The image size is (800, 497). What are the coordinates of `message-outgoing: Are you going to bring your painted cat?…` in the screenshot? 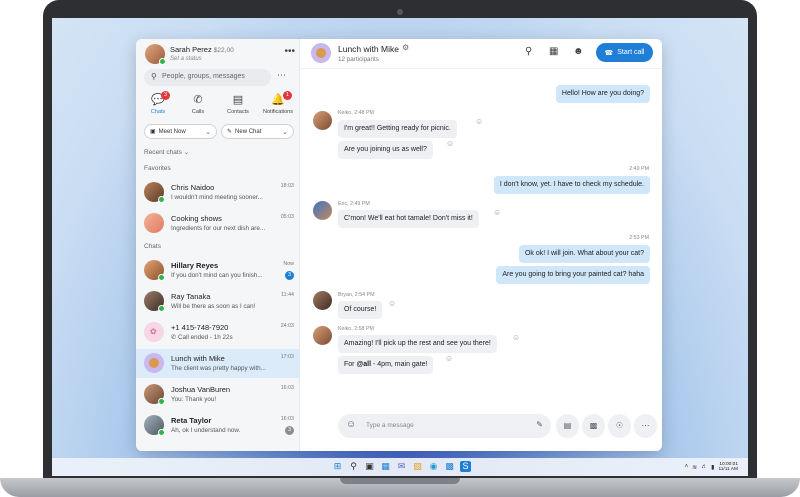 It's located at (573, 275).